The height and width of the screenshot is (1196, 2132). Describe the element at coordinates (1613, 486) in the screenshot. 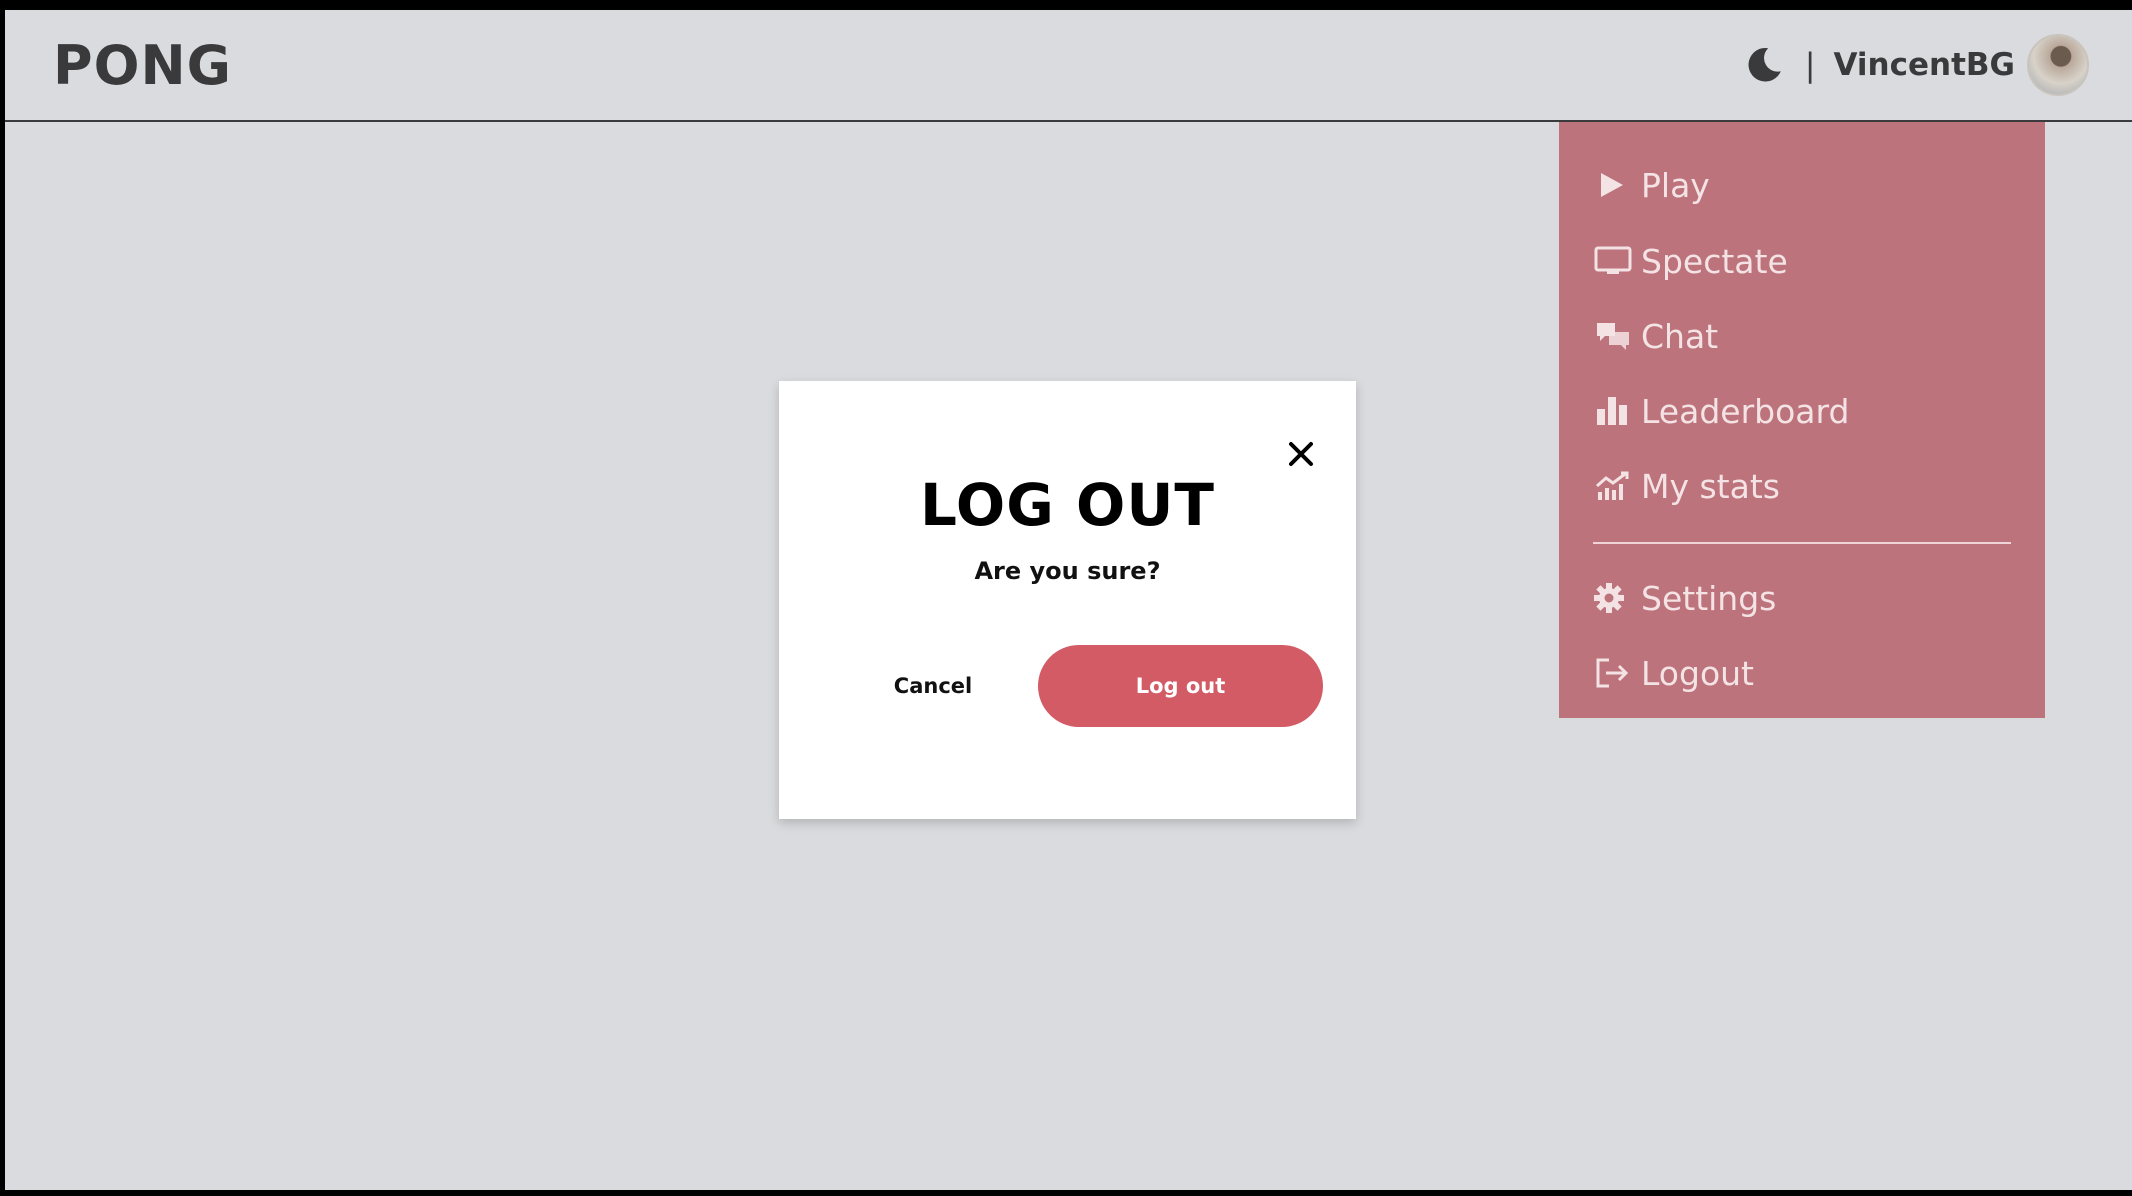

I see `stats-icon` at that location.